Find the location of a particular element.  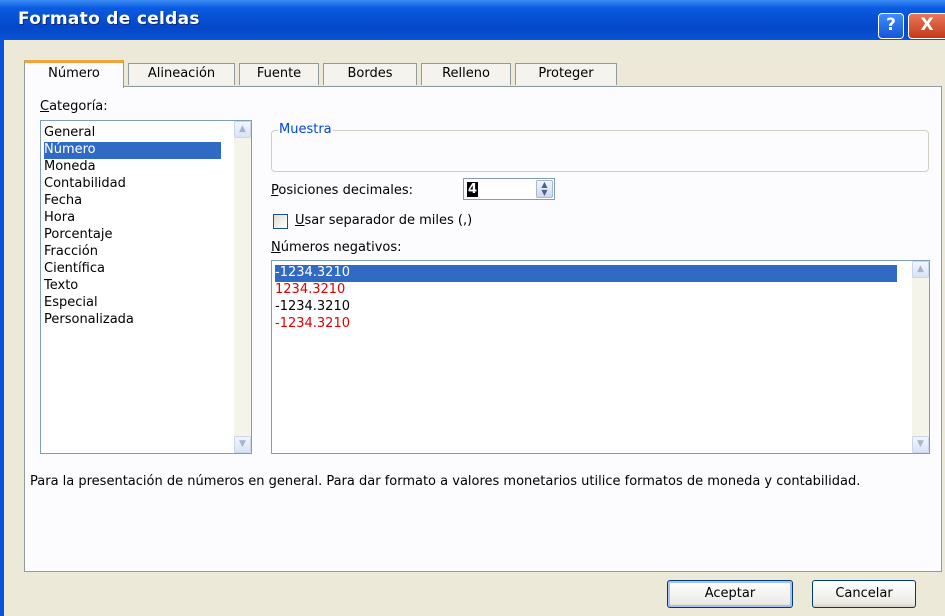

cancel-button: Cancelar is located at coordinates (864, 594).